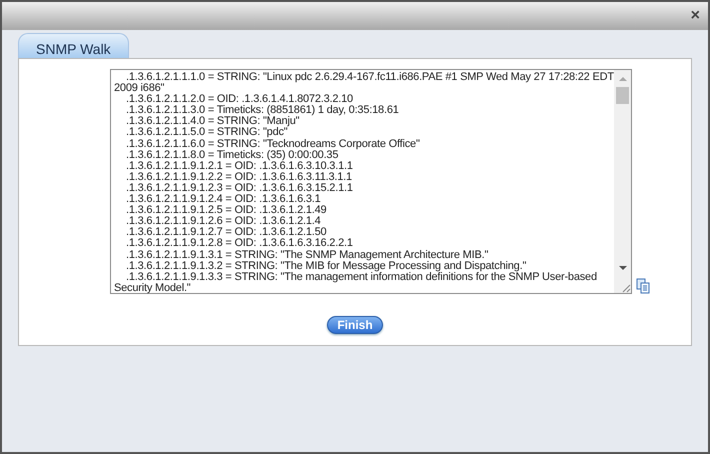  What do you see at coordinates (355, 325) in the screenshot?
I see `finish-button: Finish` at bounding box center [355, 325].